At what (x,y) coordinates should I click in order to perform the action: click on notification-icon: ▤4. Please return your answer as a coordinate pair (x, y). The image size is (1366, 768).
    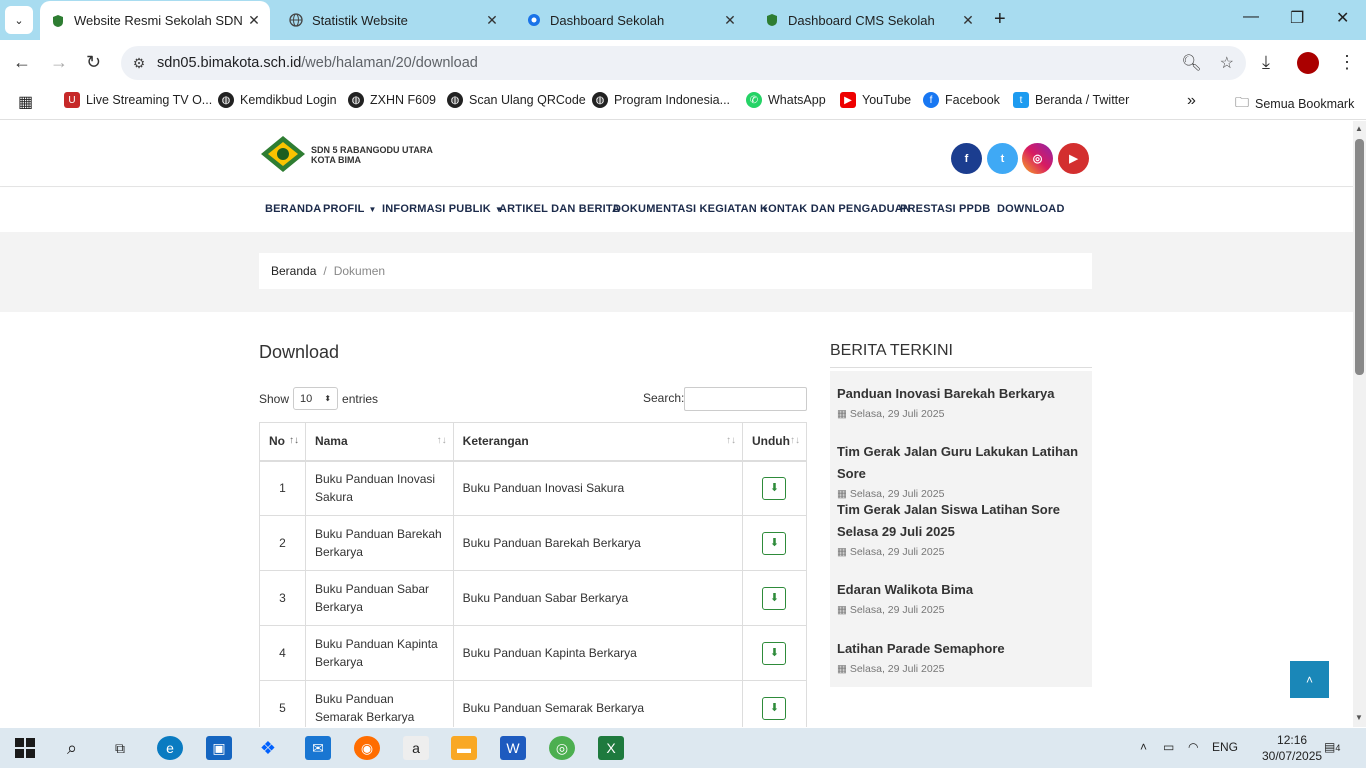
    Looking at the image, I should click on (1332, 747).